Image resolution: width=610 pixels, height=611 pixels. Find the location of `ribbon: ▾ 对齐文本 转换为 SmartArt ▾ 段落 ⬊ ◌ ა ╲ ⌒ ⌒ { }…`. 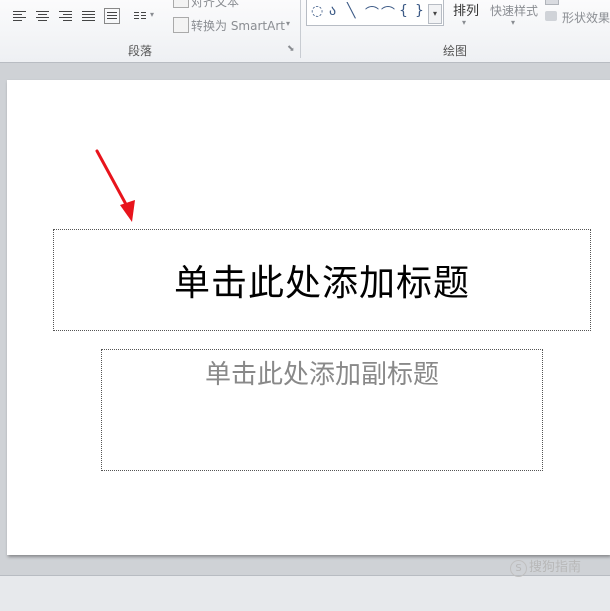

ribbon: ▾ 对齐文本 转换为 SmartArt ▾ 段落 ⬊ ◌ ა ╲ ⌒ ⌒ { }… is located at coordinates (305, 31).